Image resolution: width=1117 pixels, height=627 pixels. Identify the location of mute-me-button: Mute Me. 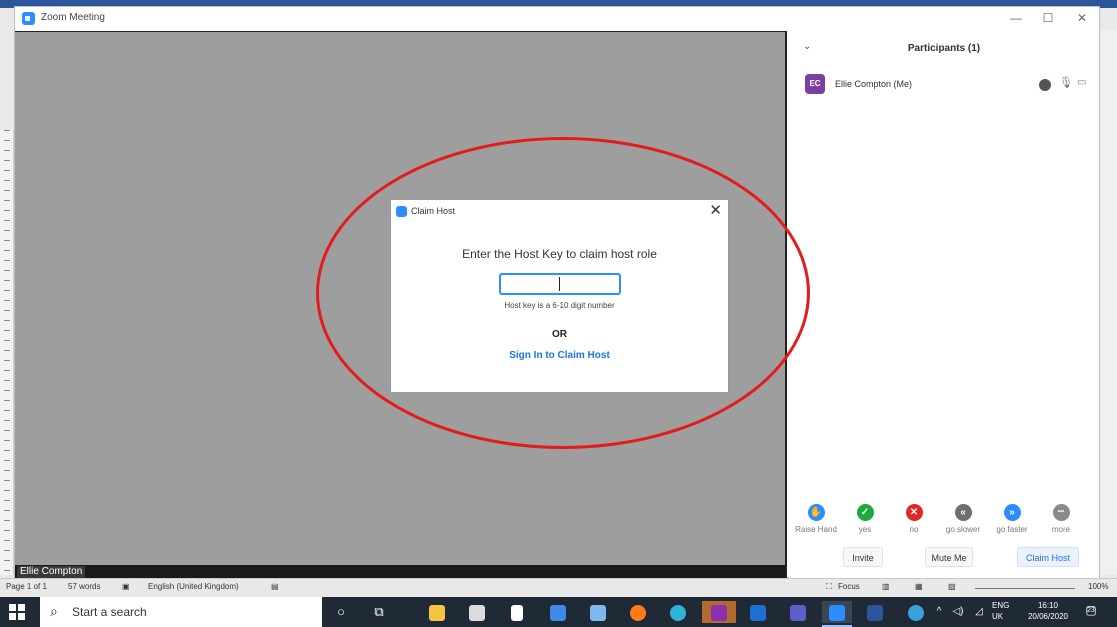
(949, 557).